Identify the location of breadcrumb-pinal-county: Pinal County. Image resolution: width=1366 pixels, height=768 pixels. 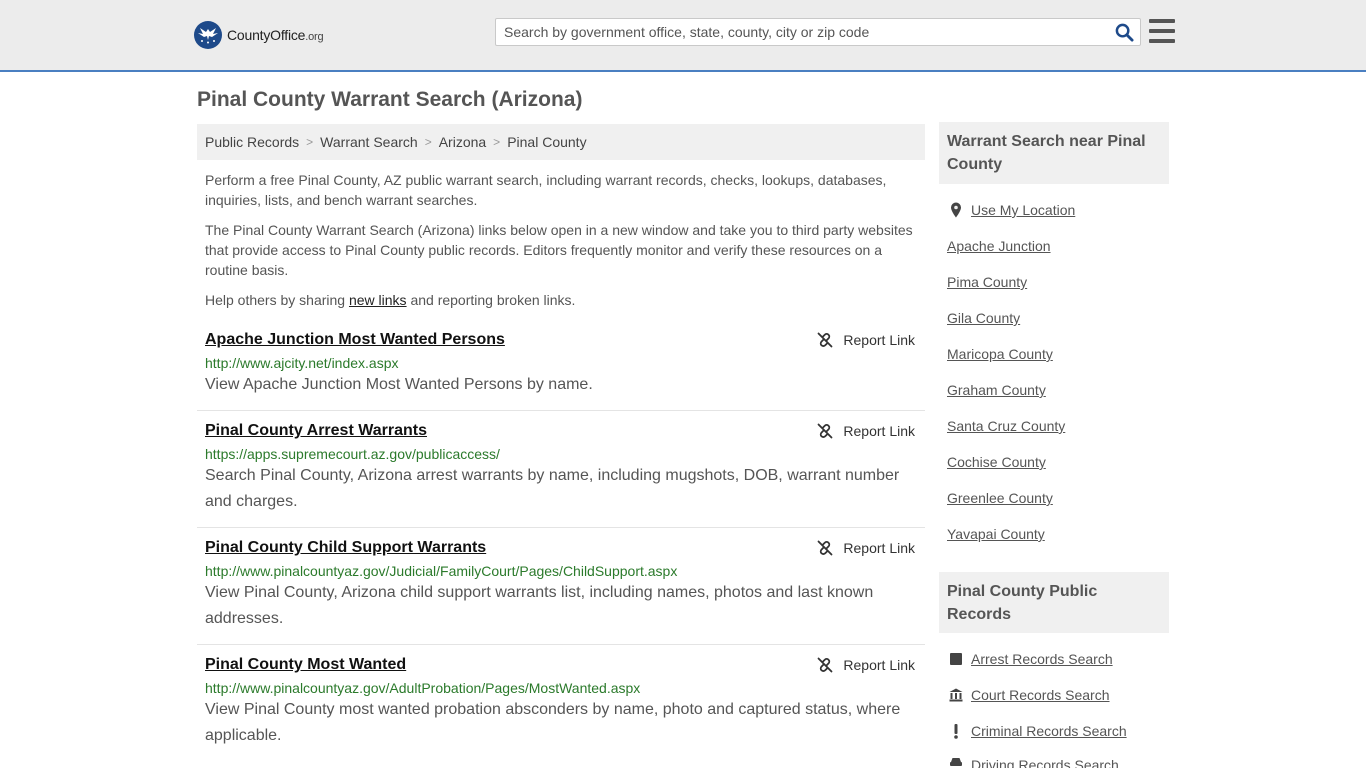
(546, 142).